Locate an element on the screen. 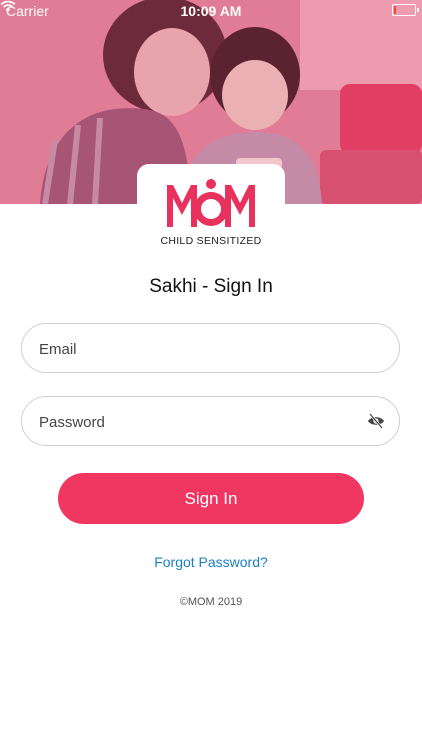 This screenshot has height=750, width=422. email-field is located at coordinates (210, 348).